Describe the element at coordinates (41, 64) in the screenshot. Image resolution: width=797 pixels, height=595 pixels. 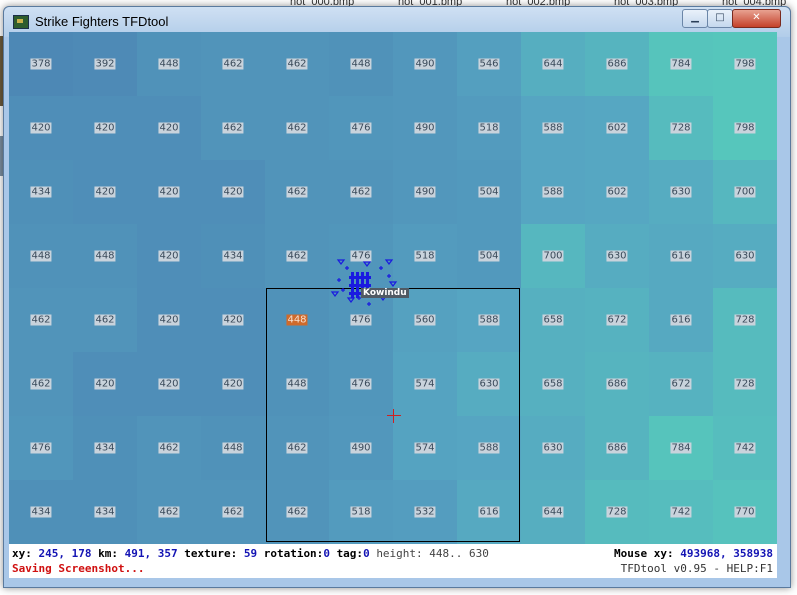
I see `height-tag: 378` at that location.